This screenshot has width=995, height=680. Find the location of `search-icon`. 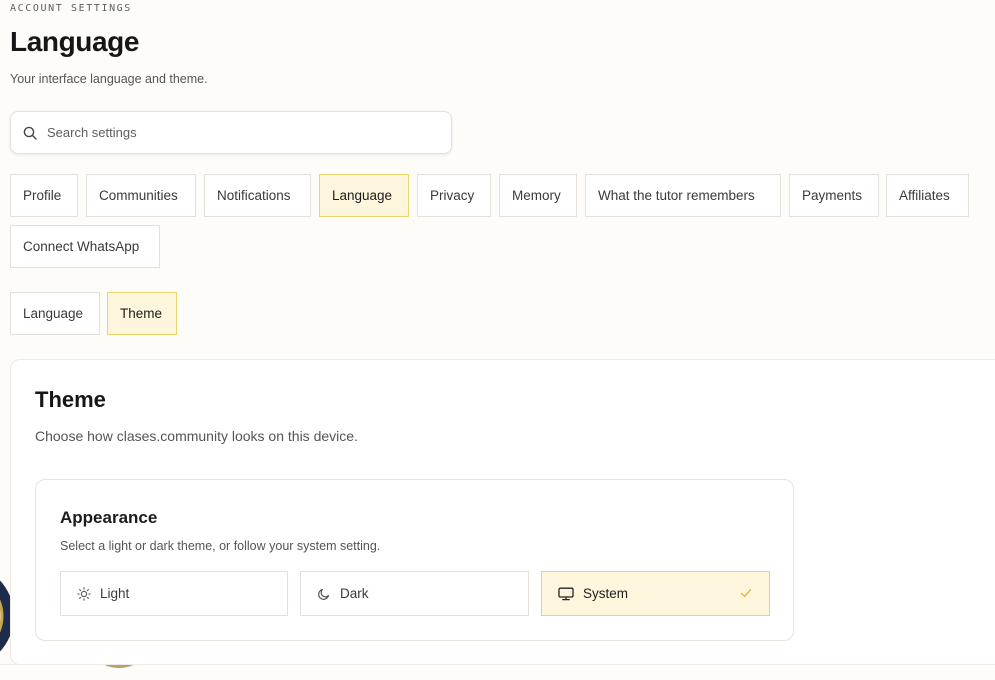

search-icon is located at coordinates (30, 133).